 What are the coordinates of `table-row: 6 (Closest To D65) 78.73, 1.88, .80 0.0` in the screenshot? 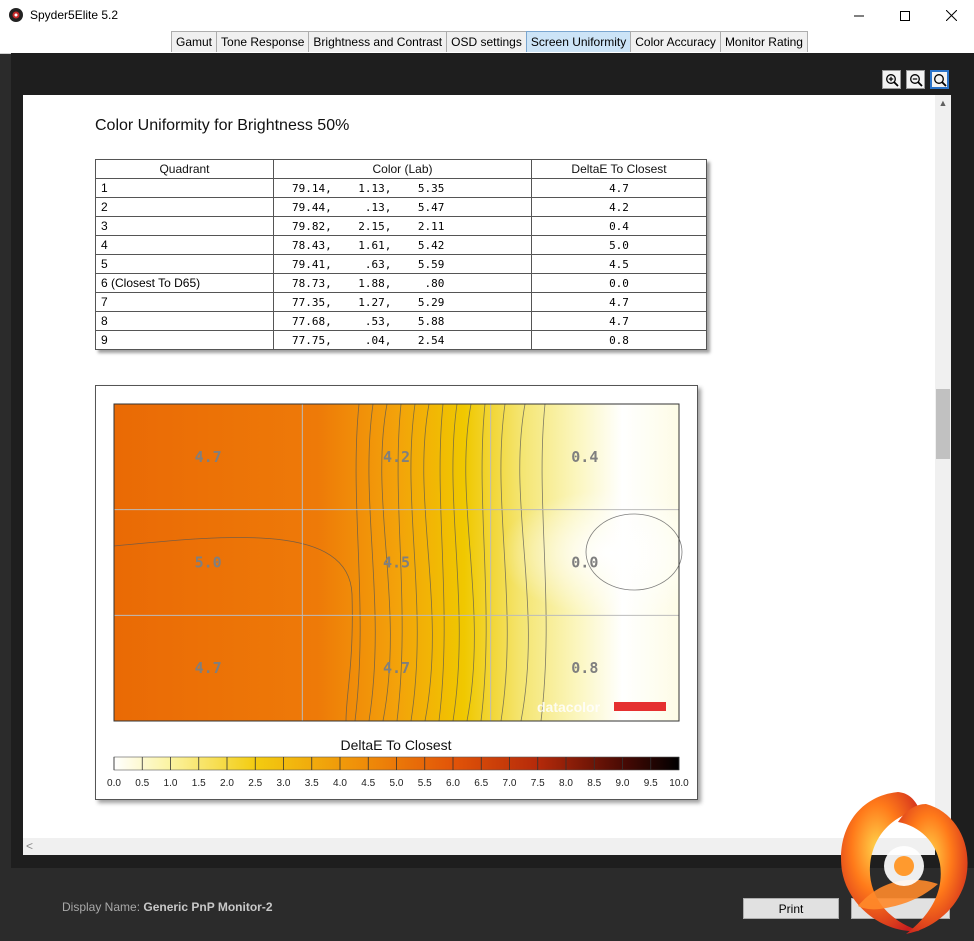 It's located at (401, 283).